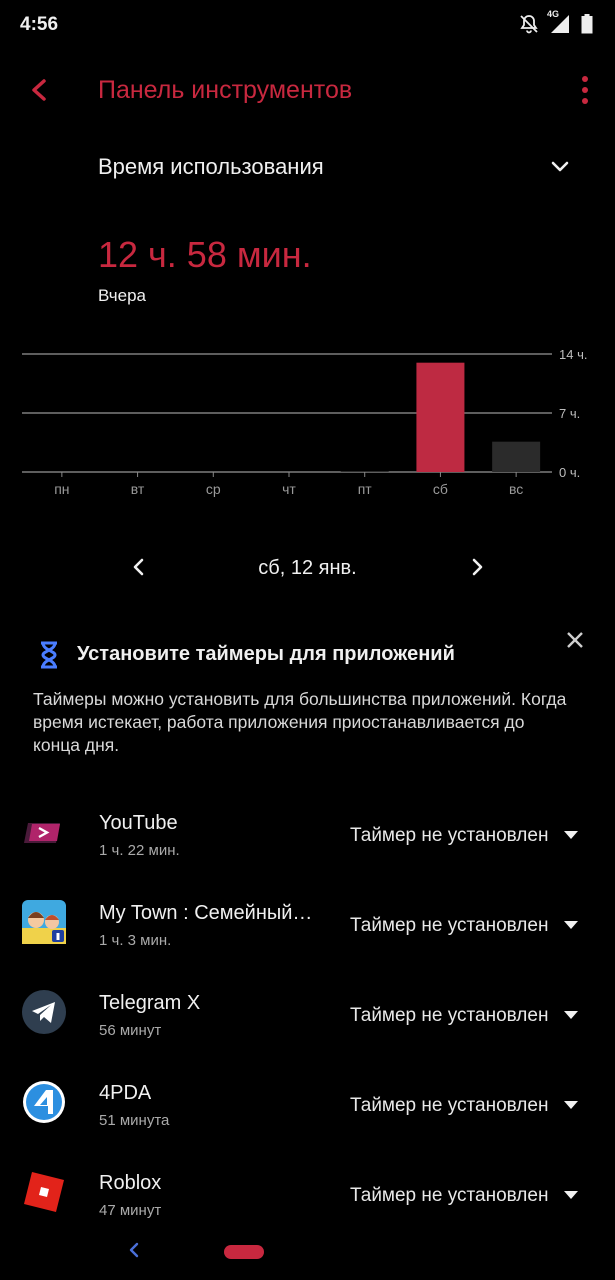 The width and height of the screenshot is (615, 1280). Describe the element at coordinates (44, 1102) in the screenshot. I see `4pda-app-icon` at that location.